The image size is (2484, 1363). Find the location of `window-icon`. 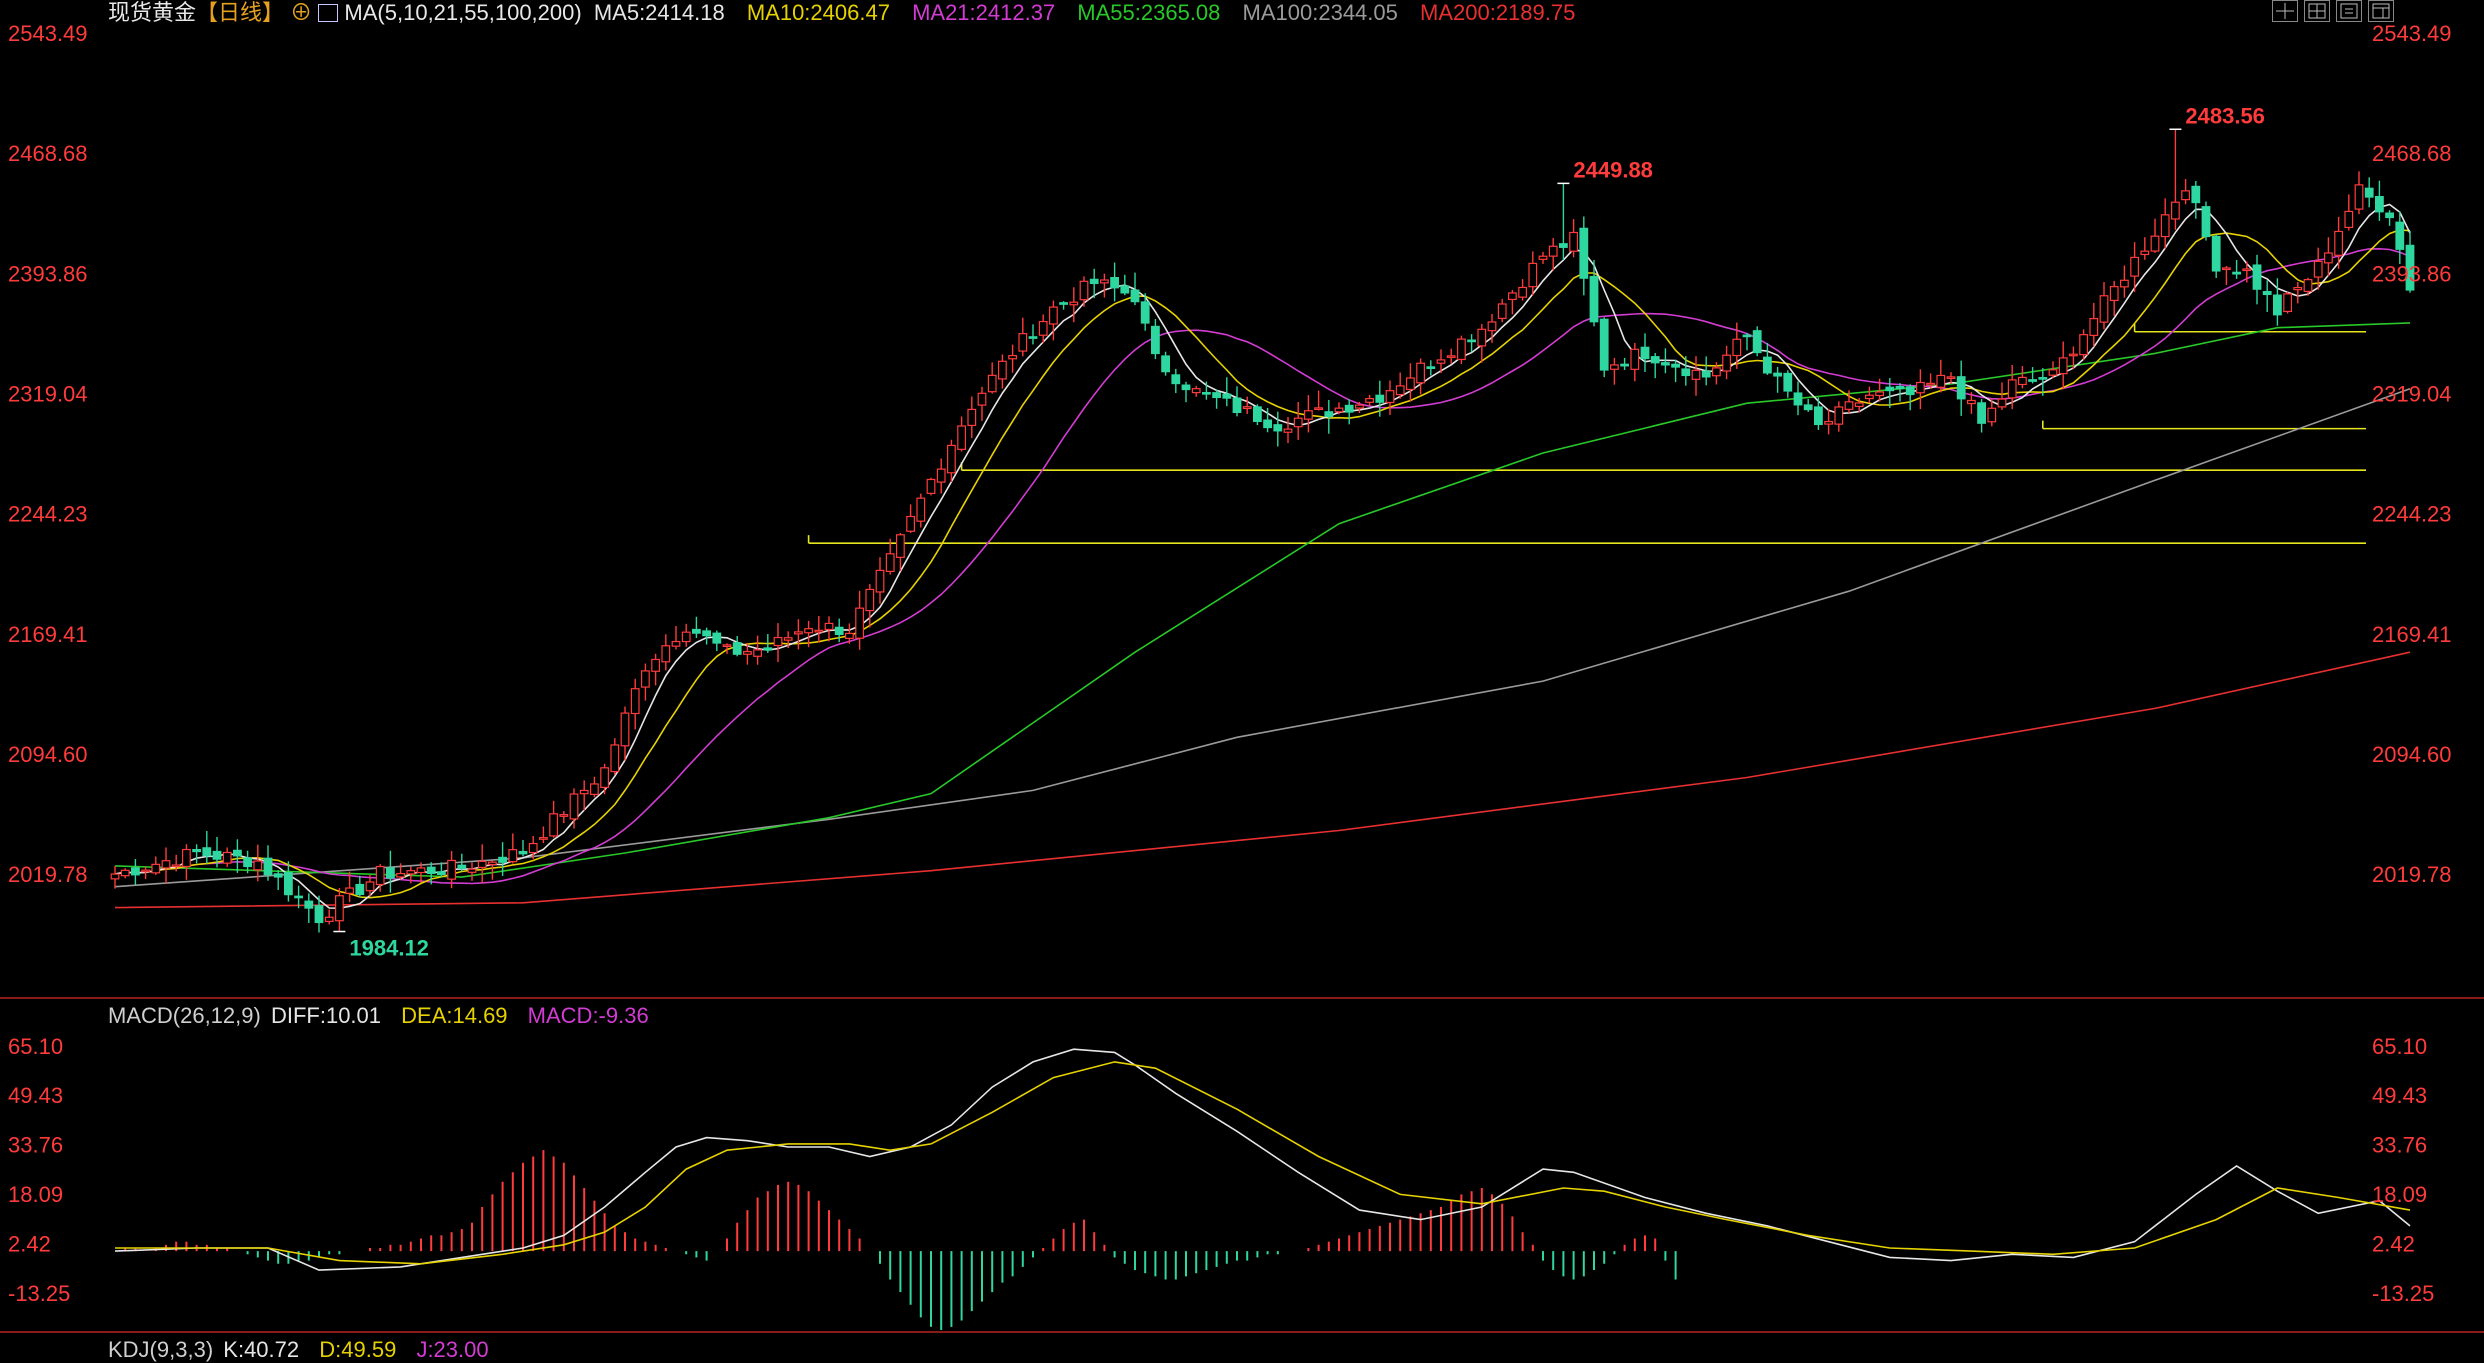

window-icon is located at coordinates (2381, 11).